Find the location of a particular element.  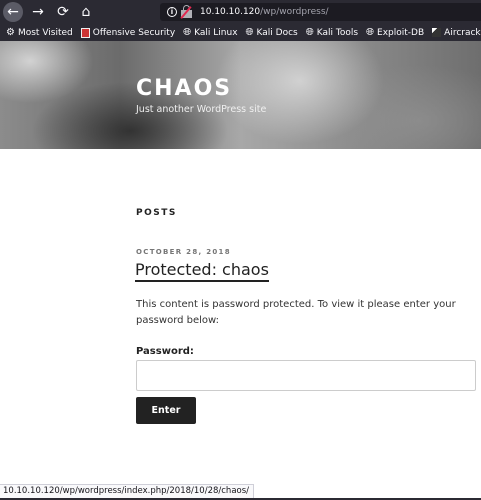

post-date: OCTOBER 28, 2018 is located at coordinates (183, 252).